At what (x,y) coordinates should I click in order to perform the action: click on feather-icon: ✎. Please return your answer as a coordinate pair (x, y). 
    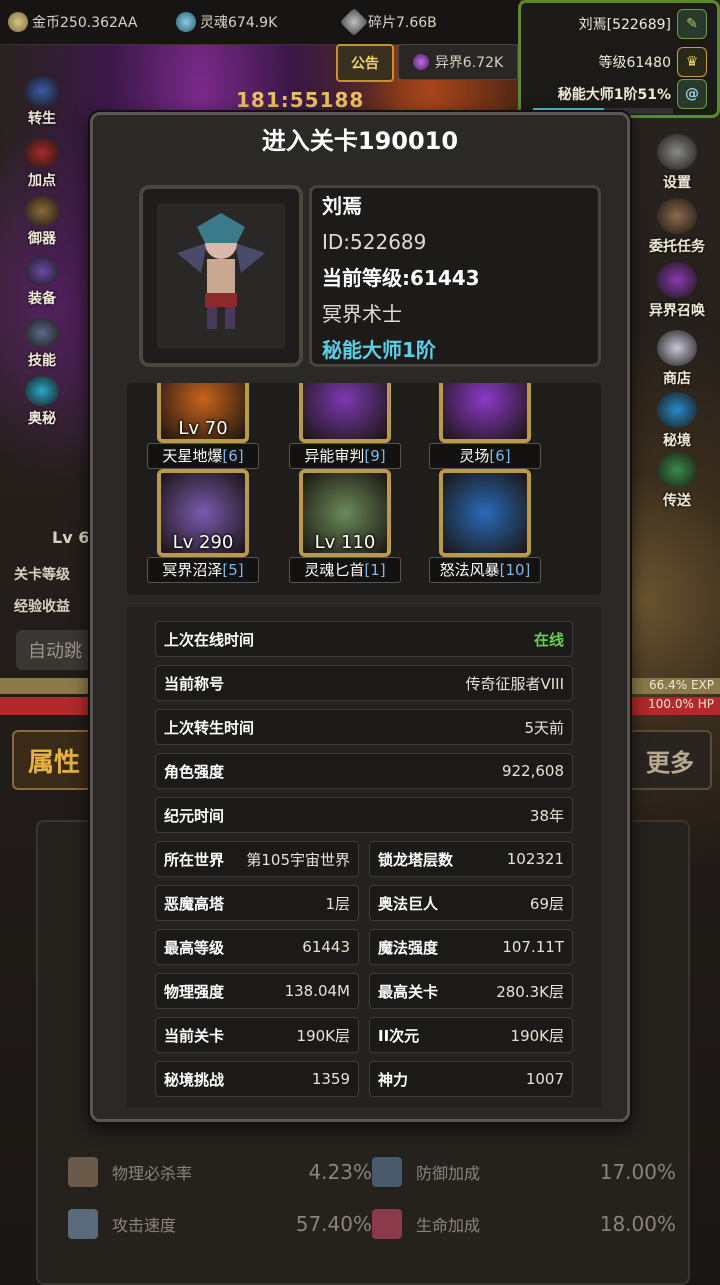
    Looking at the image, I should click on (692, 24).